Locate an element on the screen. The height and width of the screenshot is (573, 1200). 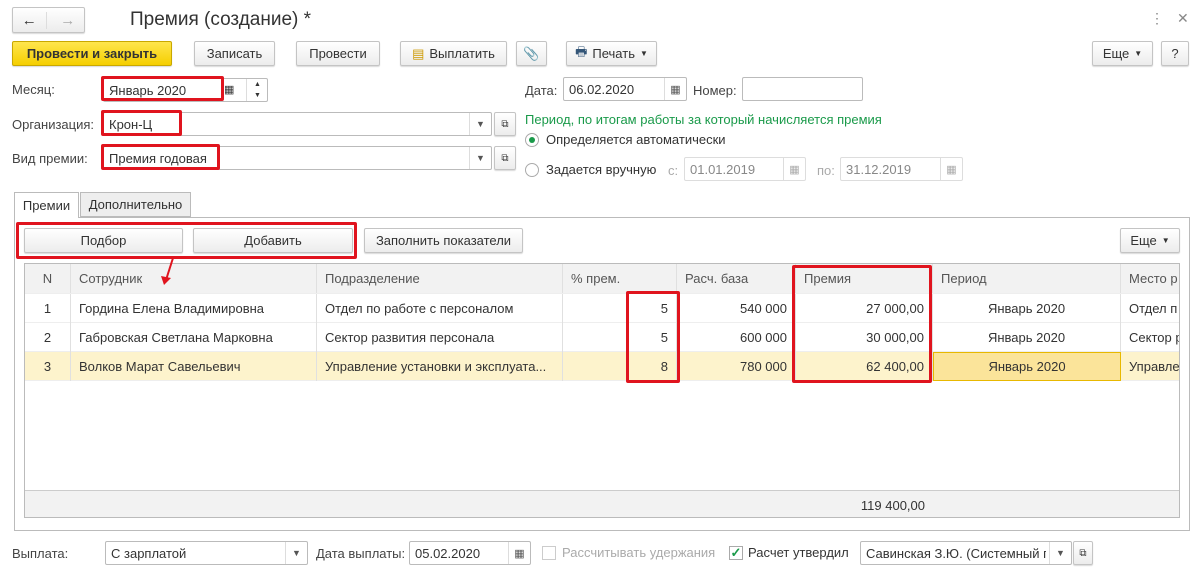
calc-deductions-checkbox: Рассчитывать удержания is located at coordinates (628, 552).